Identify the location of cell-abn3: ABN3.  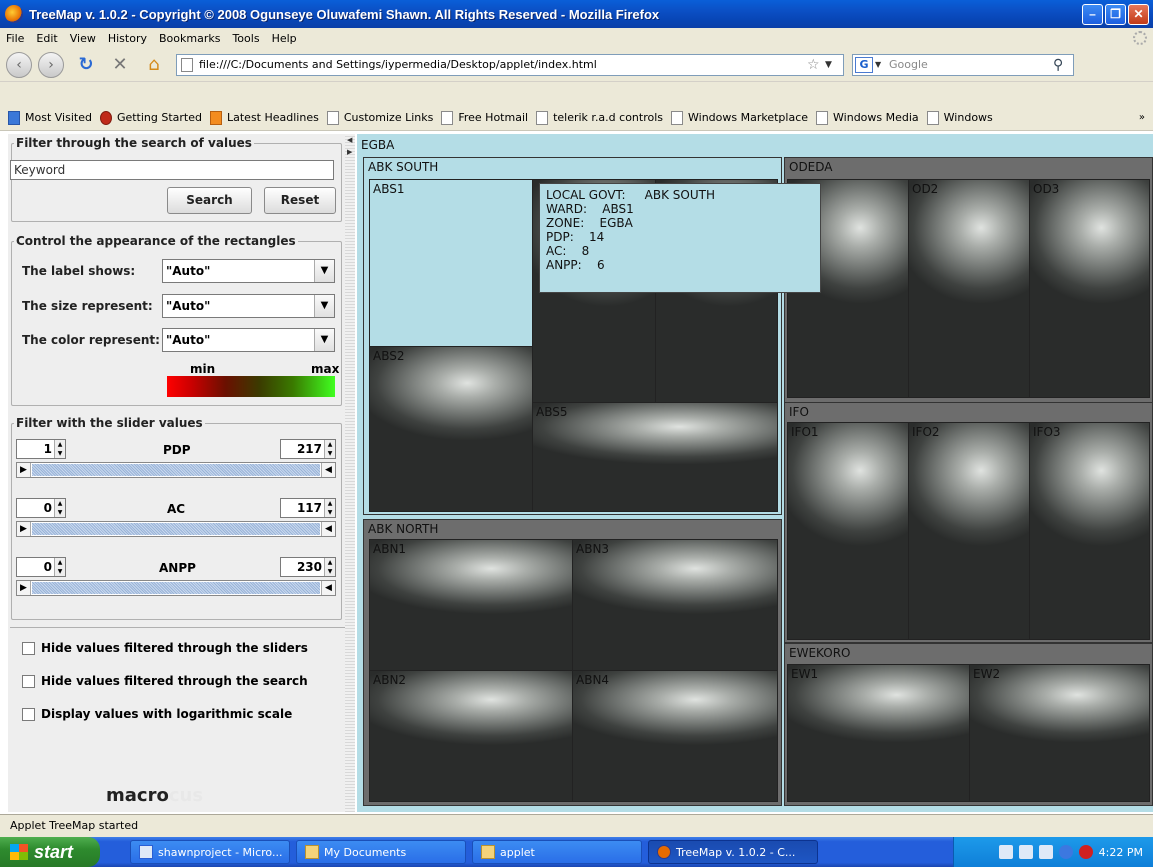
(675, 605).